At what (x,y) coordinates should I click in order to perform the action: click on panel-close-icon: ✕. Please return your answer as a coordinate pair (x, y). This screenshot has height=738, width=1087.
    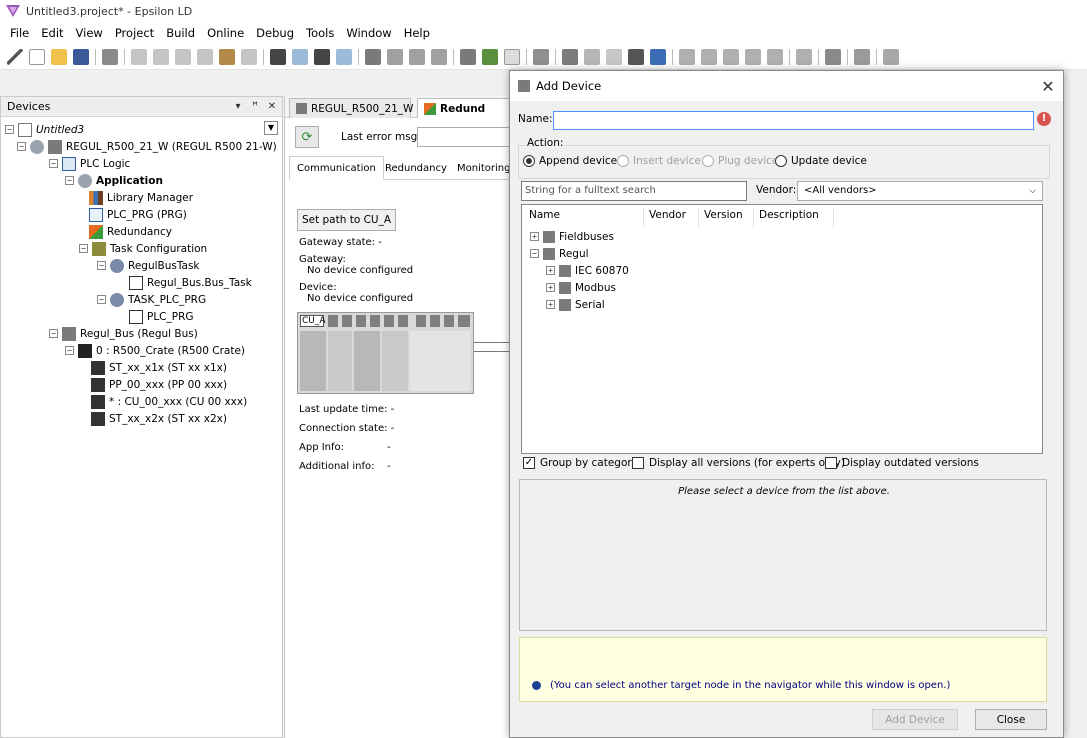
    Looking at the image, I should click on (272, 106).